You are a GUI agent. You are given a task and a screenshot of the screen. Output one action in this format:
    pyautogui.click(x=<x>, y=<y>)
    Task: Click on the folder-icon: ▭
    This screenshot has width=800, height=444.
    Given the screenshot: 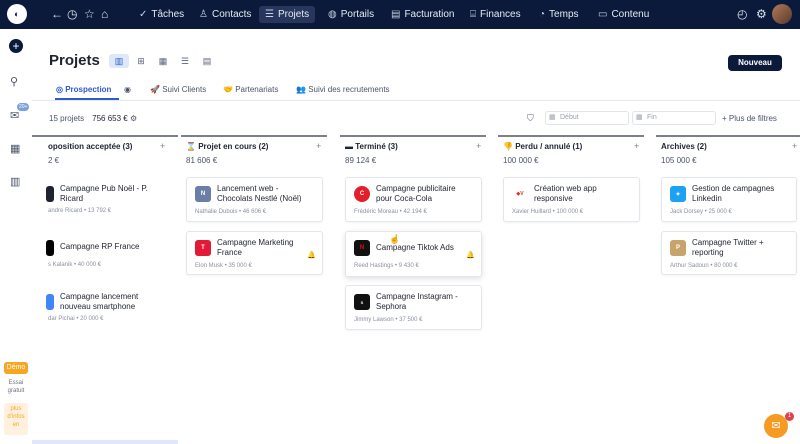 What is the action you would take?
    pyautogui.click(x=603, y=14)
    